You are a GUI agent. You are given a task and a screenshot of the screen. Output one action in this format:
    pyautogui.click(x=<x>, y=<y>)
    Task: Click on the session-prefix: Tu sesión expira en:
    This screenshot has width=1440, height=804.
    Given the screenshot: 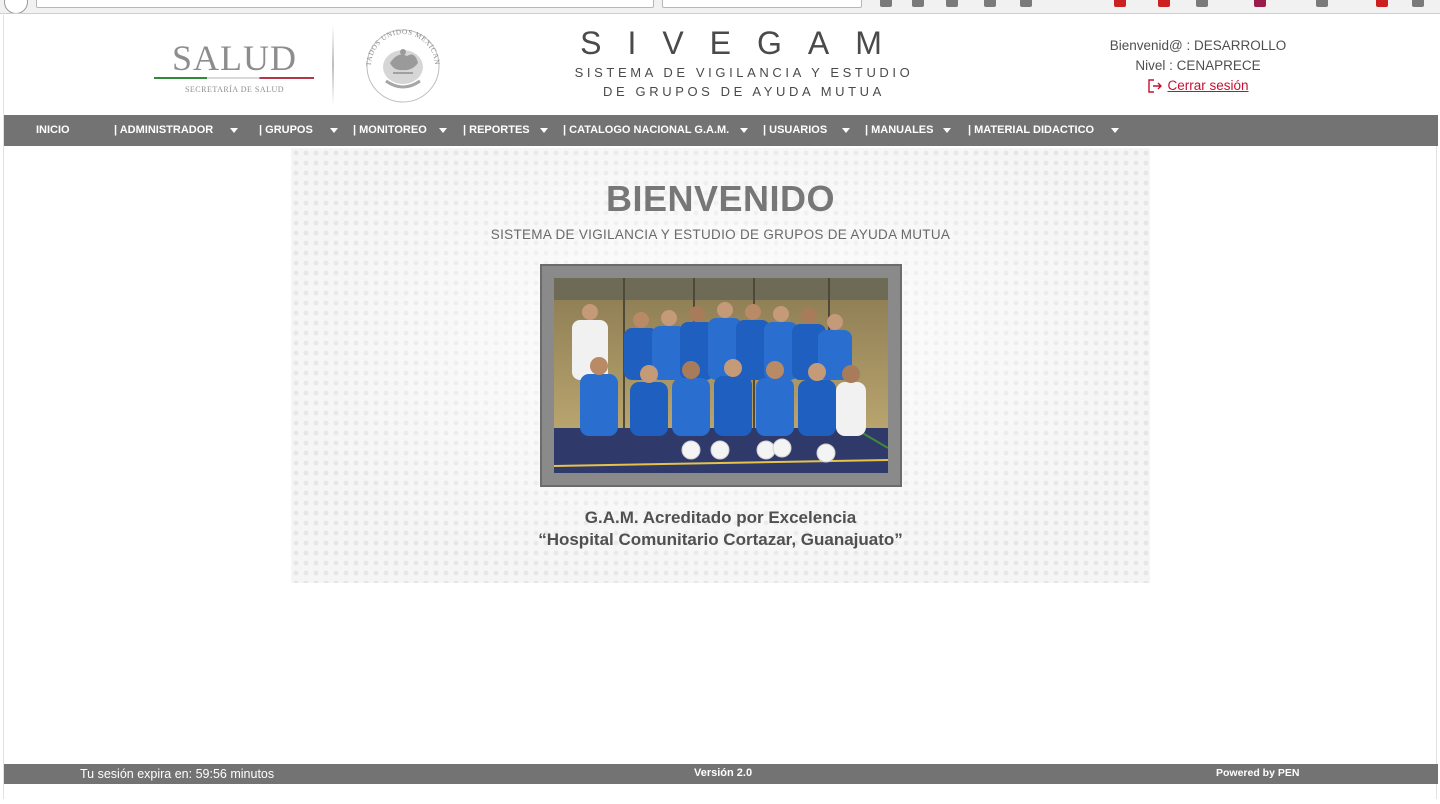 What is the action you would take?
    pyautogui.click(x=136, y=774)
    